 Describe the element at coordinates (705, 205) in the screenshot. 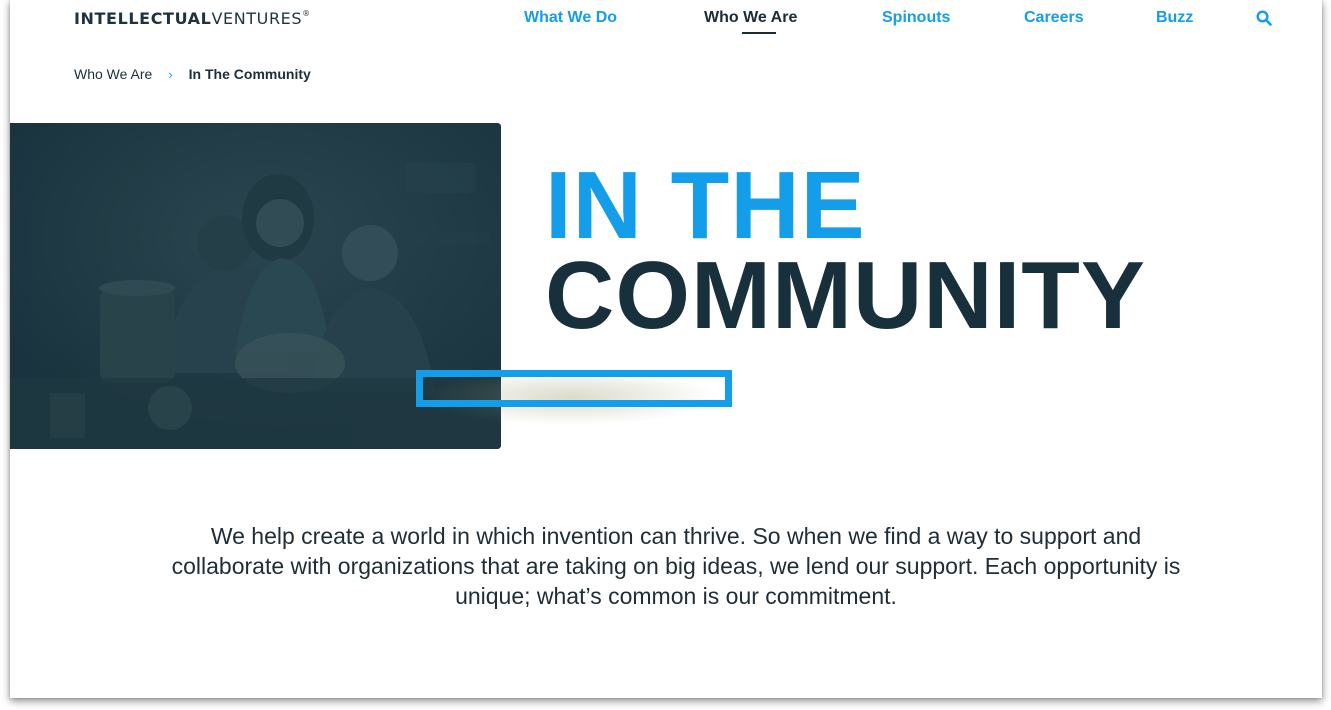

I see `hero-title-line-1: IN THE` at that location.